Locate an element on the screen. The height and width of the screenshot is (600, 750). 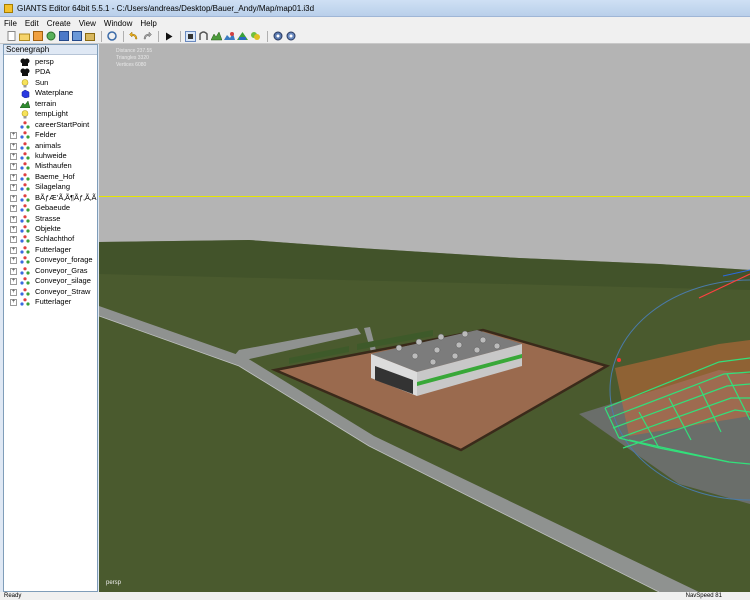
scenegraph-node-label: tempLight is located at coordinates (51, 114).